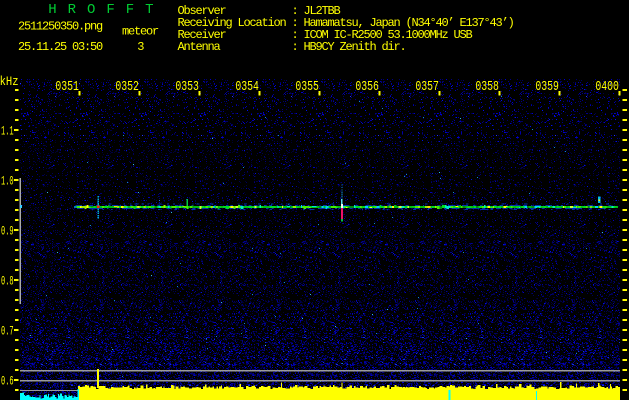 The width and height of the screenshot is (629, 400). I want to click on svg-text: 0.8, so click(7, 283).